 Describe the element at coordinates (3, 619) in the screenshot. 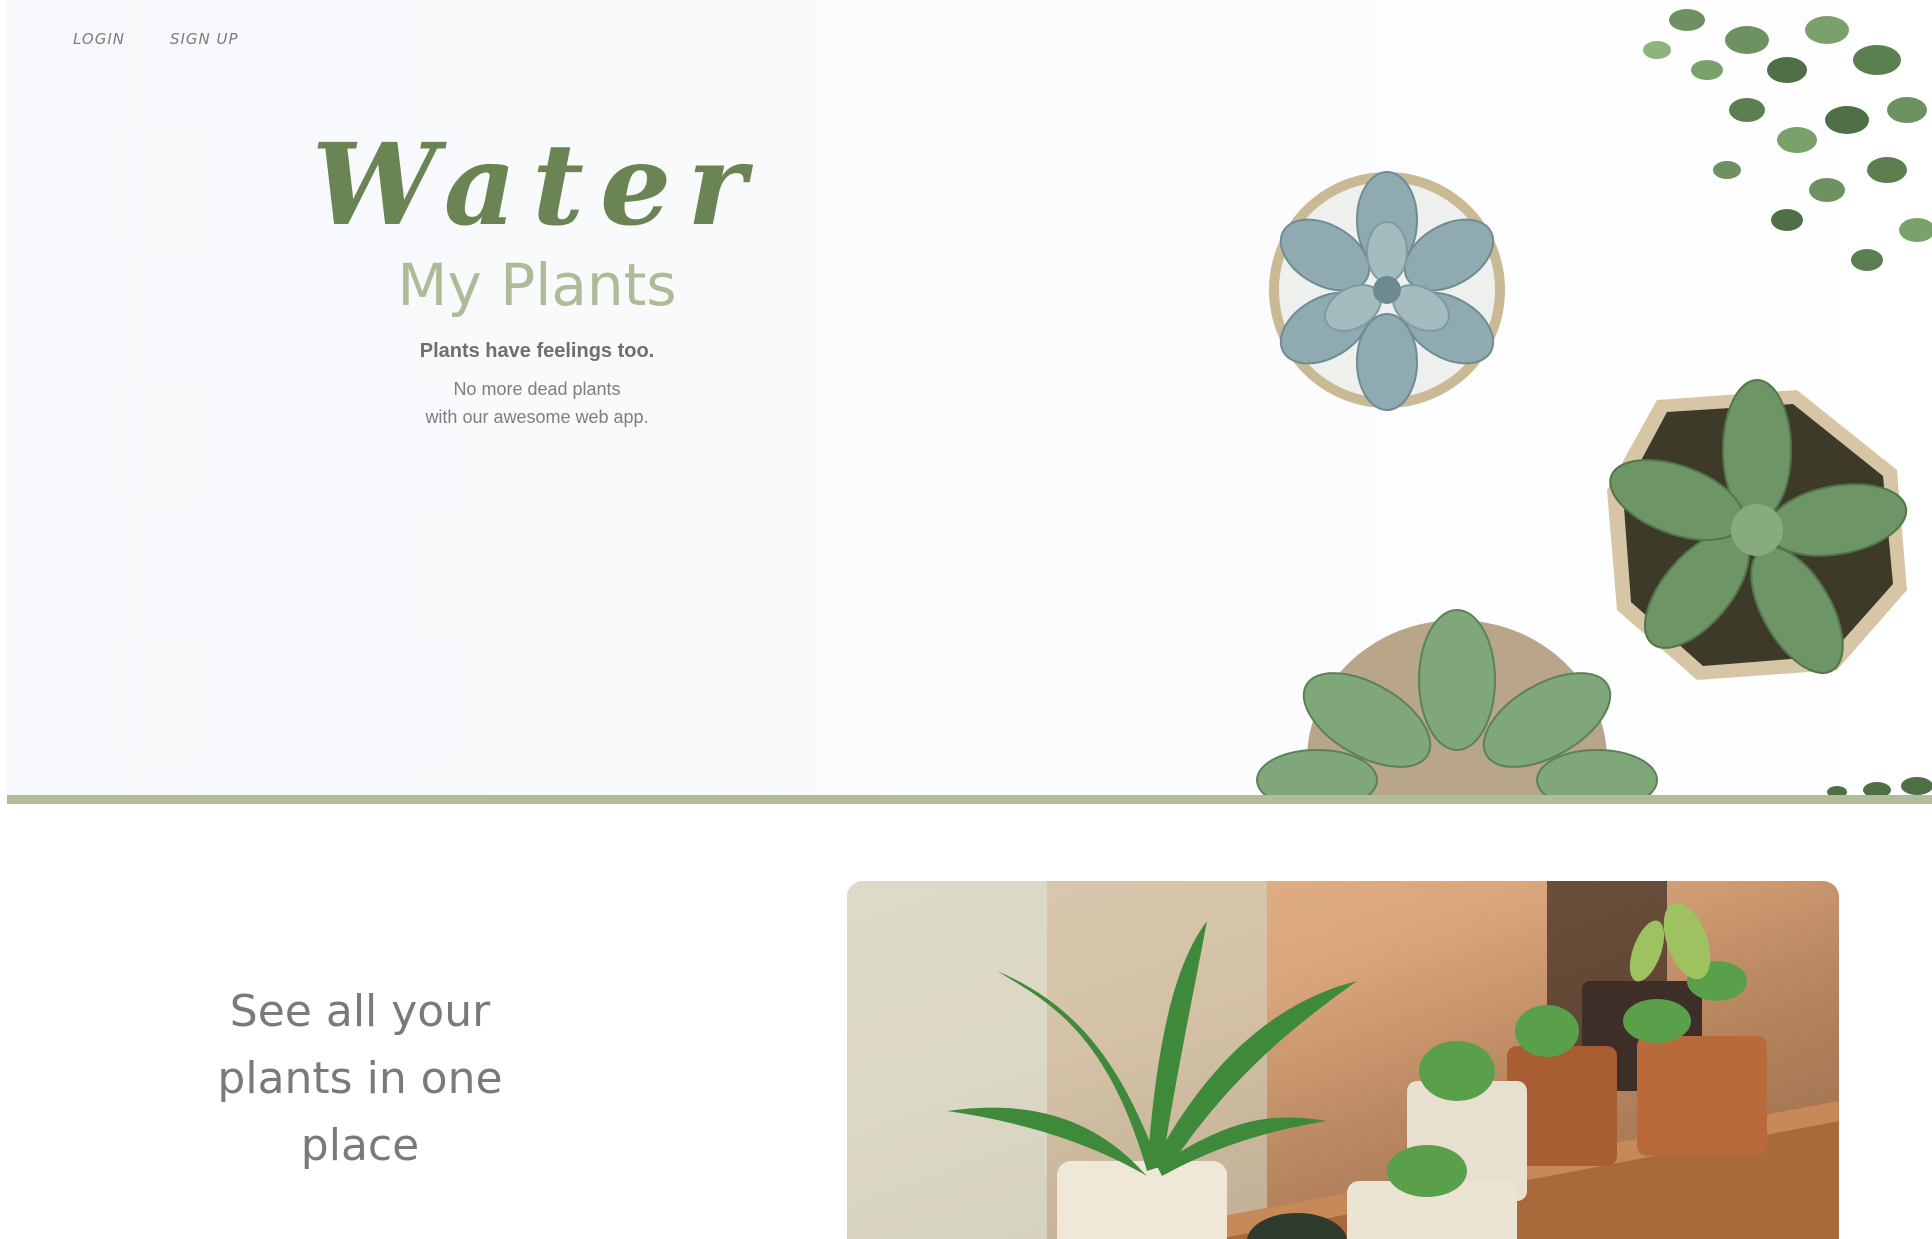

I see `left-edge-strip` at that location.